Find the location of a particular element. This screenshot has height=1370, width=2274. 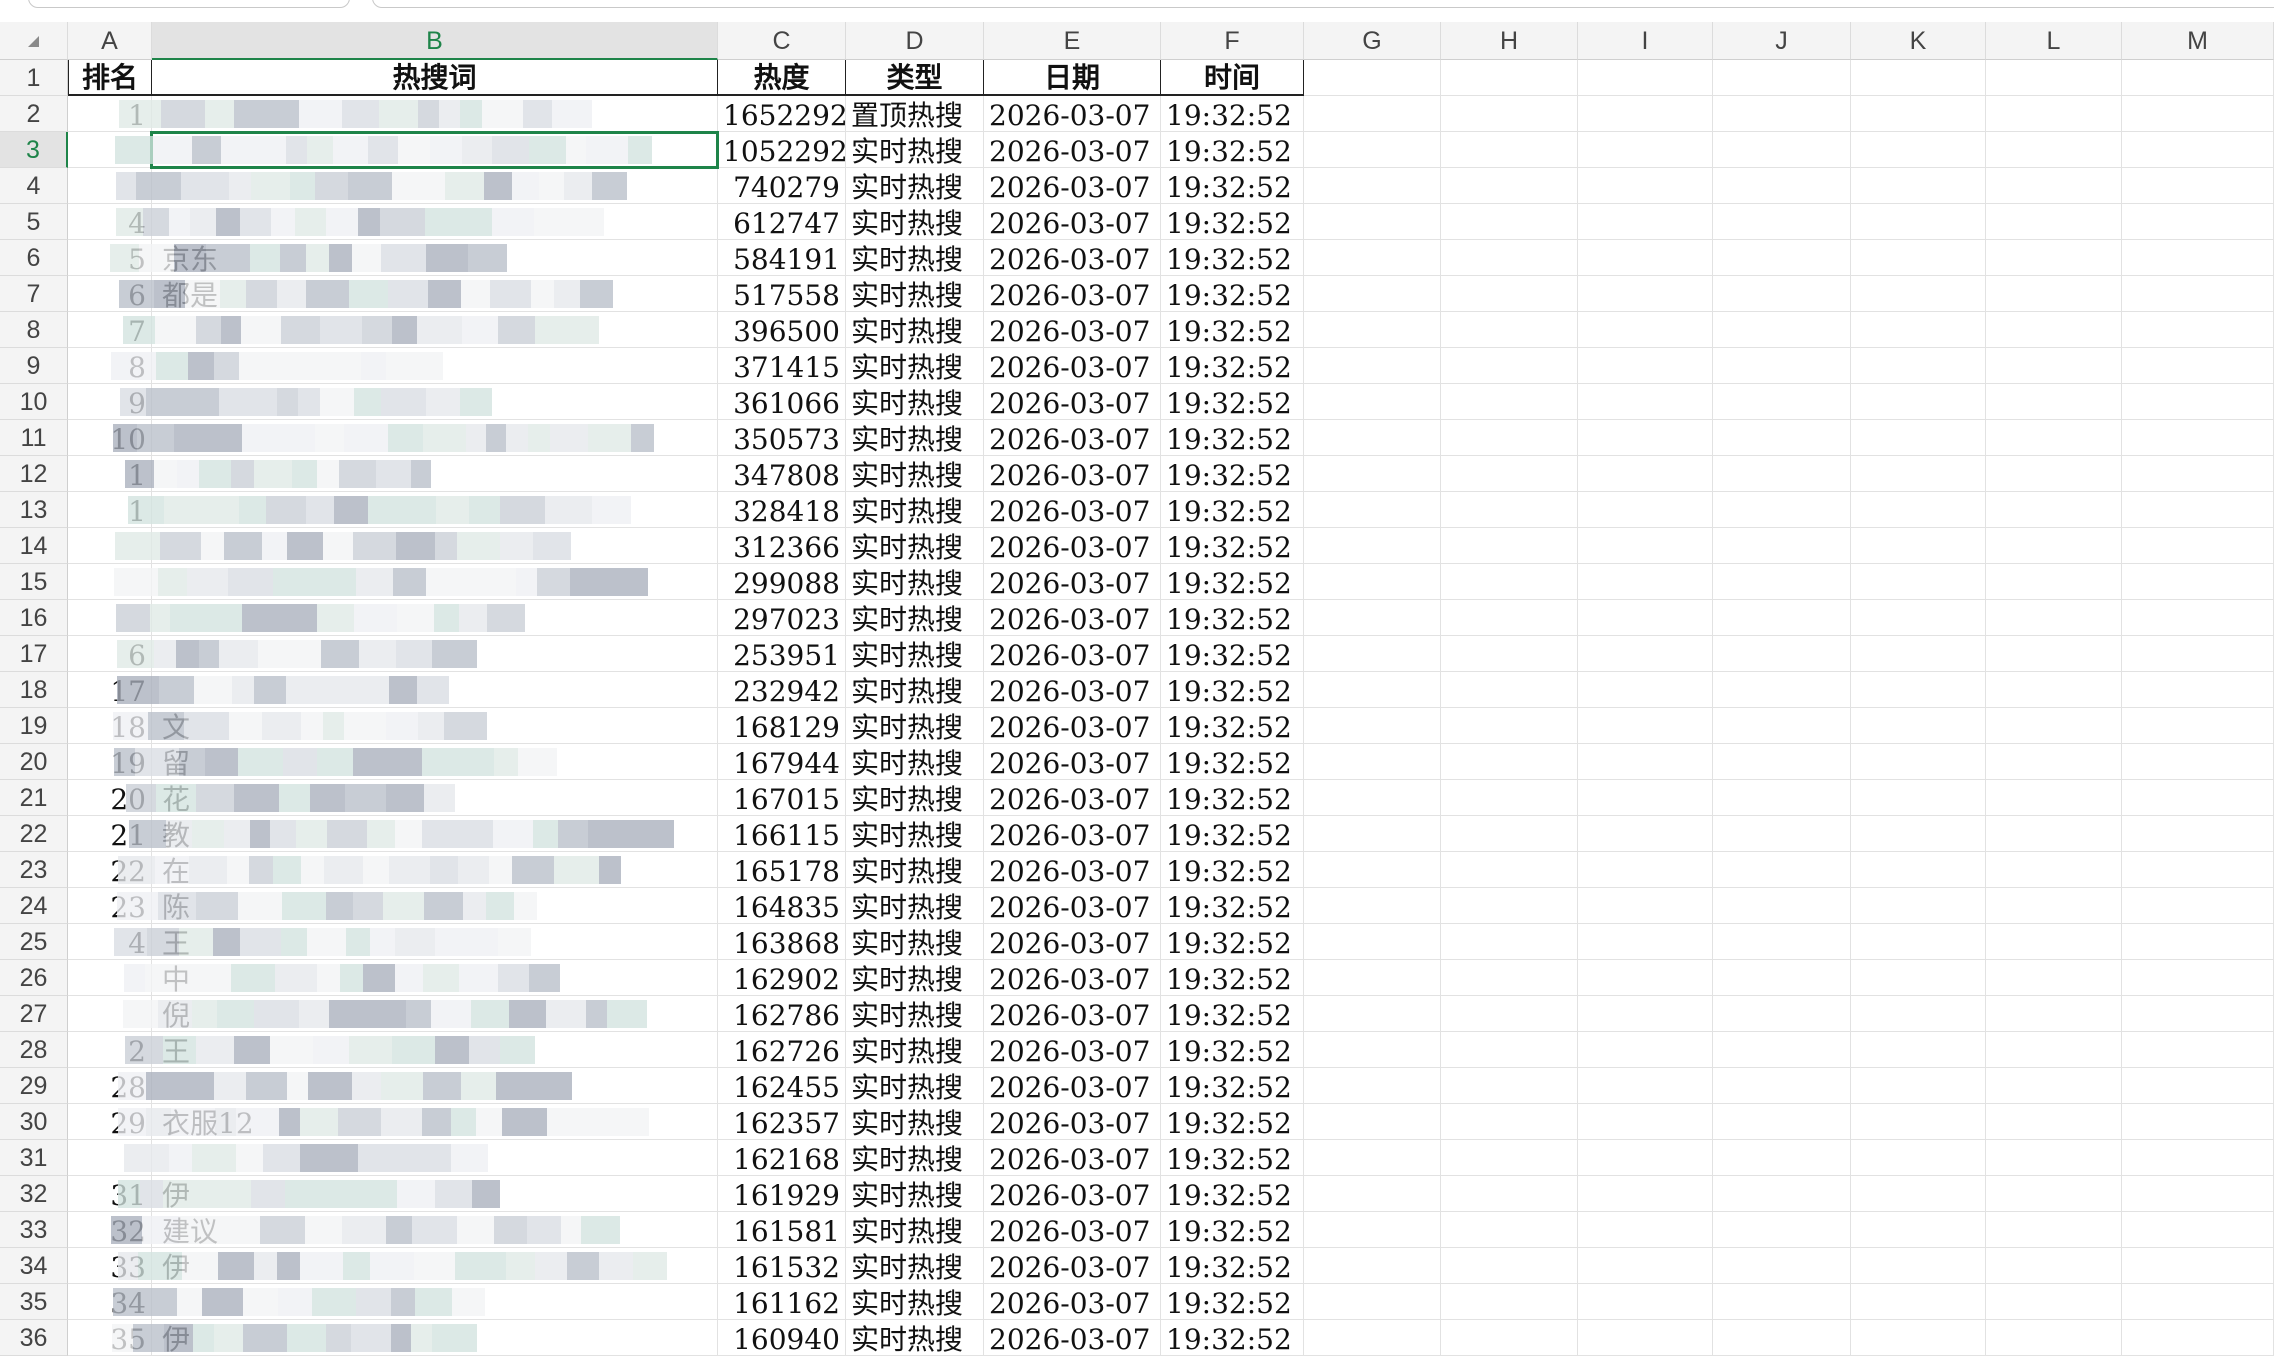

cell-f32: 19:32:52 is located at coordinates (1232, 1194).